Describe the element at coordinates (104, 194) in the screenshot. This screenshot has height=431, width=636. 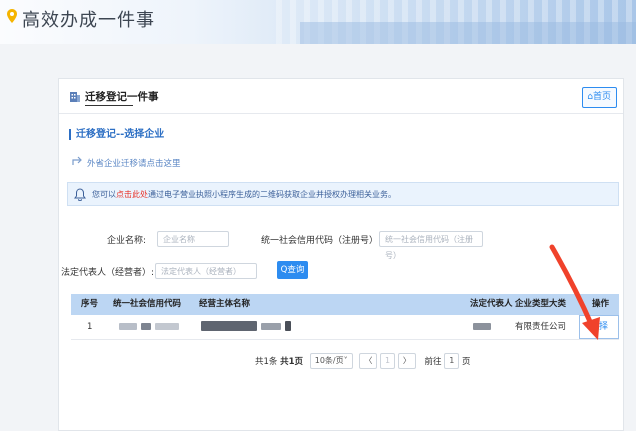
I see `notice-prefix: 您可以` at that location.